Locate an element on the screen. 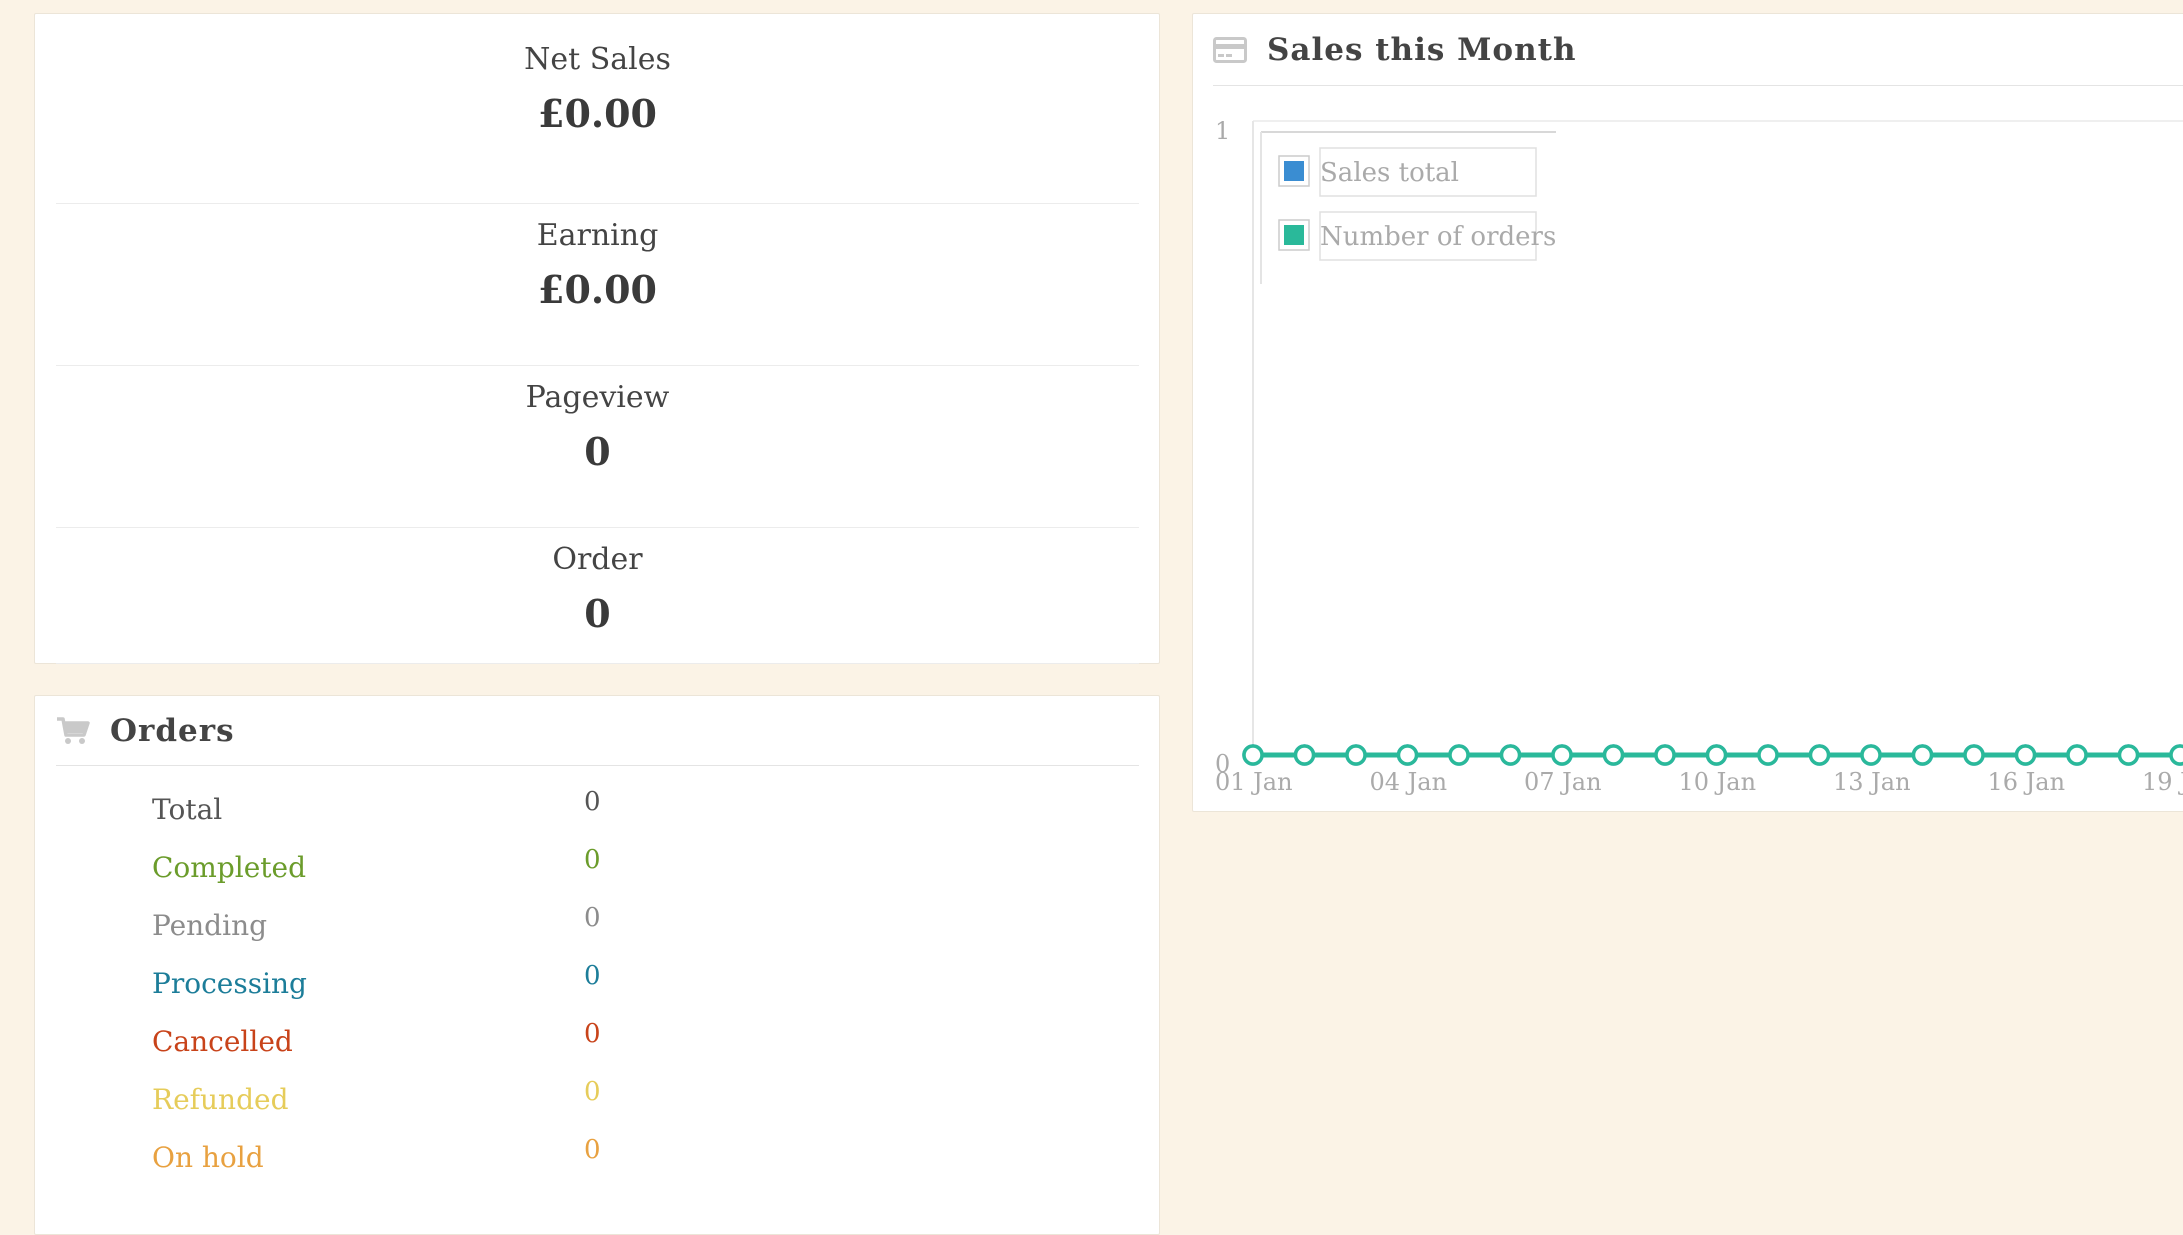  order-status-row: Processing 0 is located at coordinates (597, 984).